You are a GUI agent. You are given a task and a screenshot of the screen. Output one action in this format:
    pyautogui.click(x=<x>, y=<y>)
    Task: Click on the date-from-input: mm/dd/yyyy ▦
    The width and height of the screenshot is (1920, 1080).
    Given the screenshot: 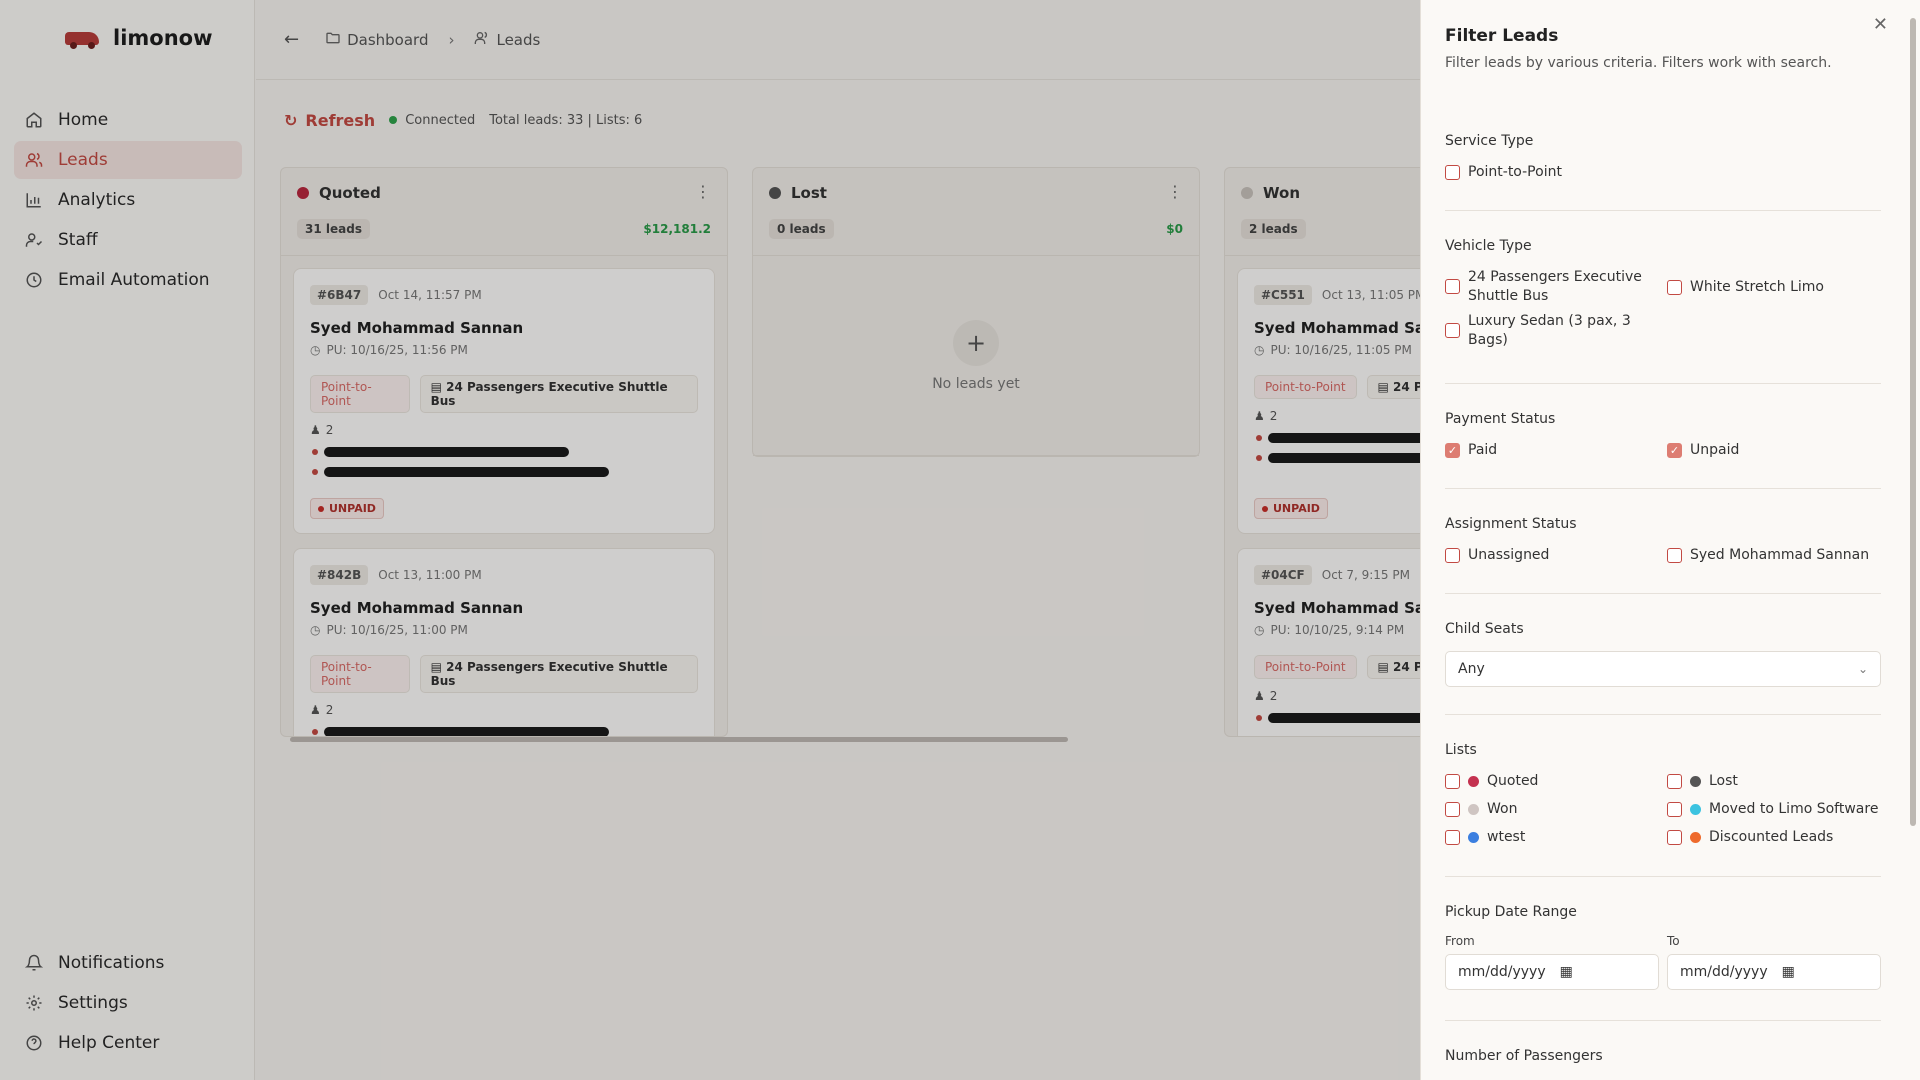 What is the action you would take?
    pyautogui.click(x=1552, y=972)
    